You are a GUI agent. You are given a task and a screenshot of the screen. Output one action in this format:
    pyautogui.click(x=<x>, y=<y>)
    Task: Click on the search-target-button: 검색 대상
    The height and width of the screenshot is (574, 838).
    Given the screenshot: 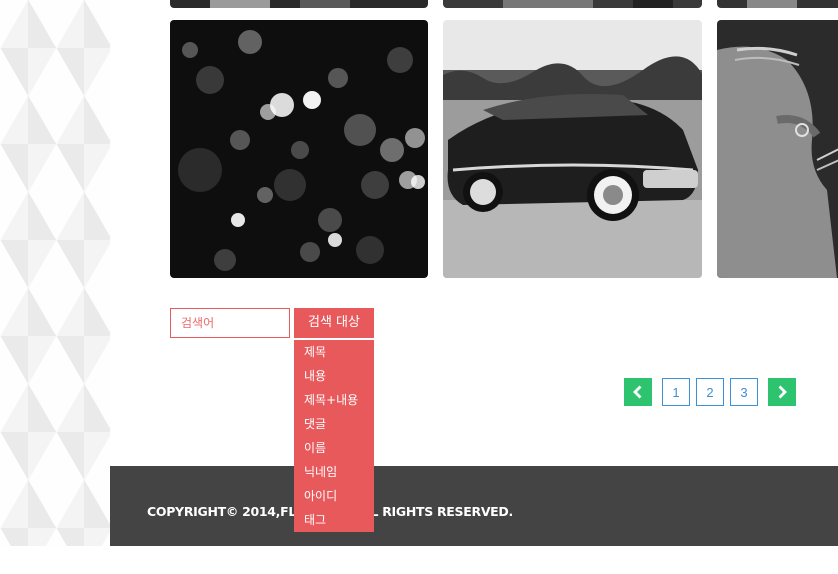 What is the action you would take?
    pyautogui.click(x=334, y=323)
    